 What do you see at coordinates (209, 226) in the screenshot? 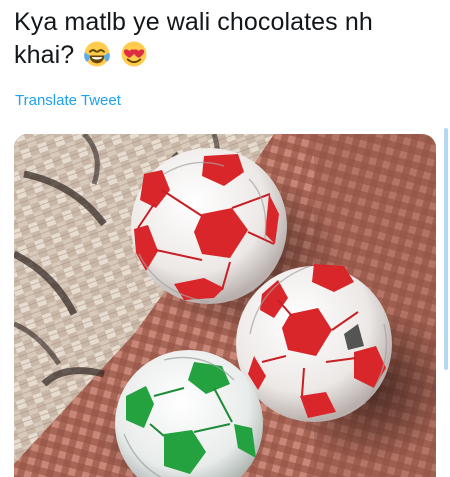
I see `red-football-chocolate` at bounding box center [209, 226].